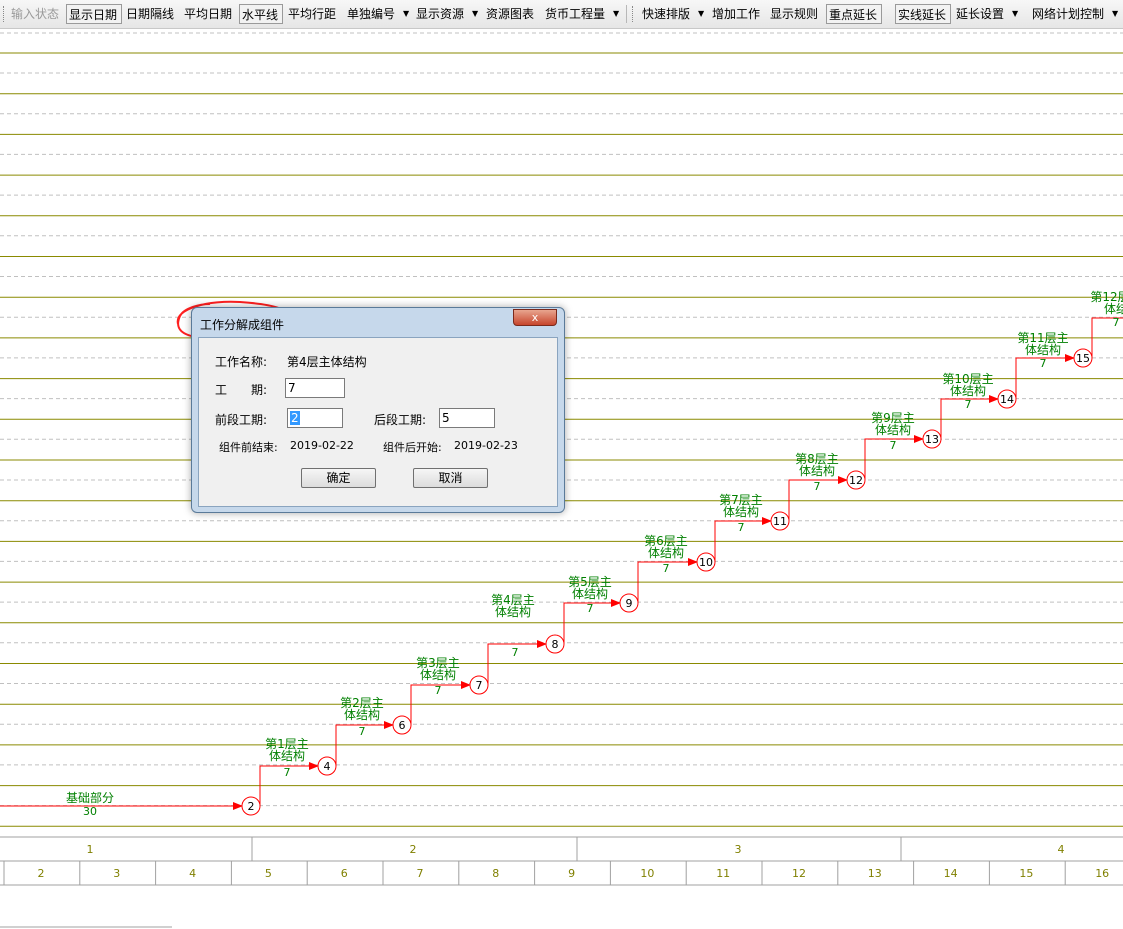 This screenshot has height=929, width=1123. What do you see at coordinates (400, 420) in the screenshot?
I see `back-duration-label: 后段工期:` at bounding box center [400, 420].